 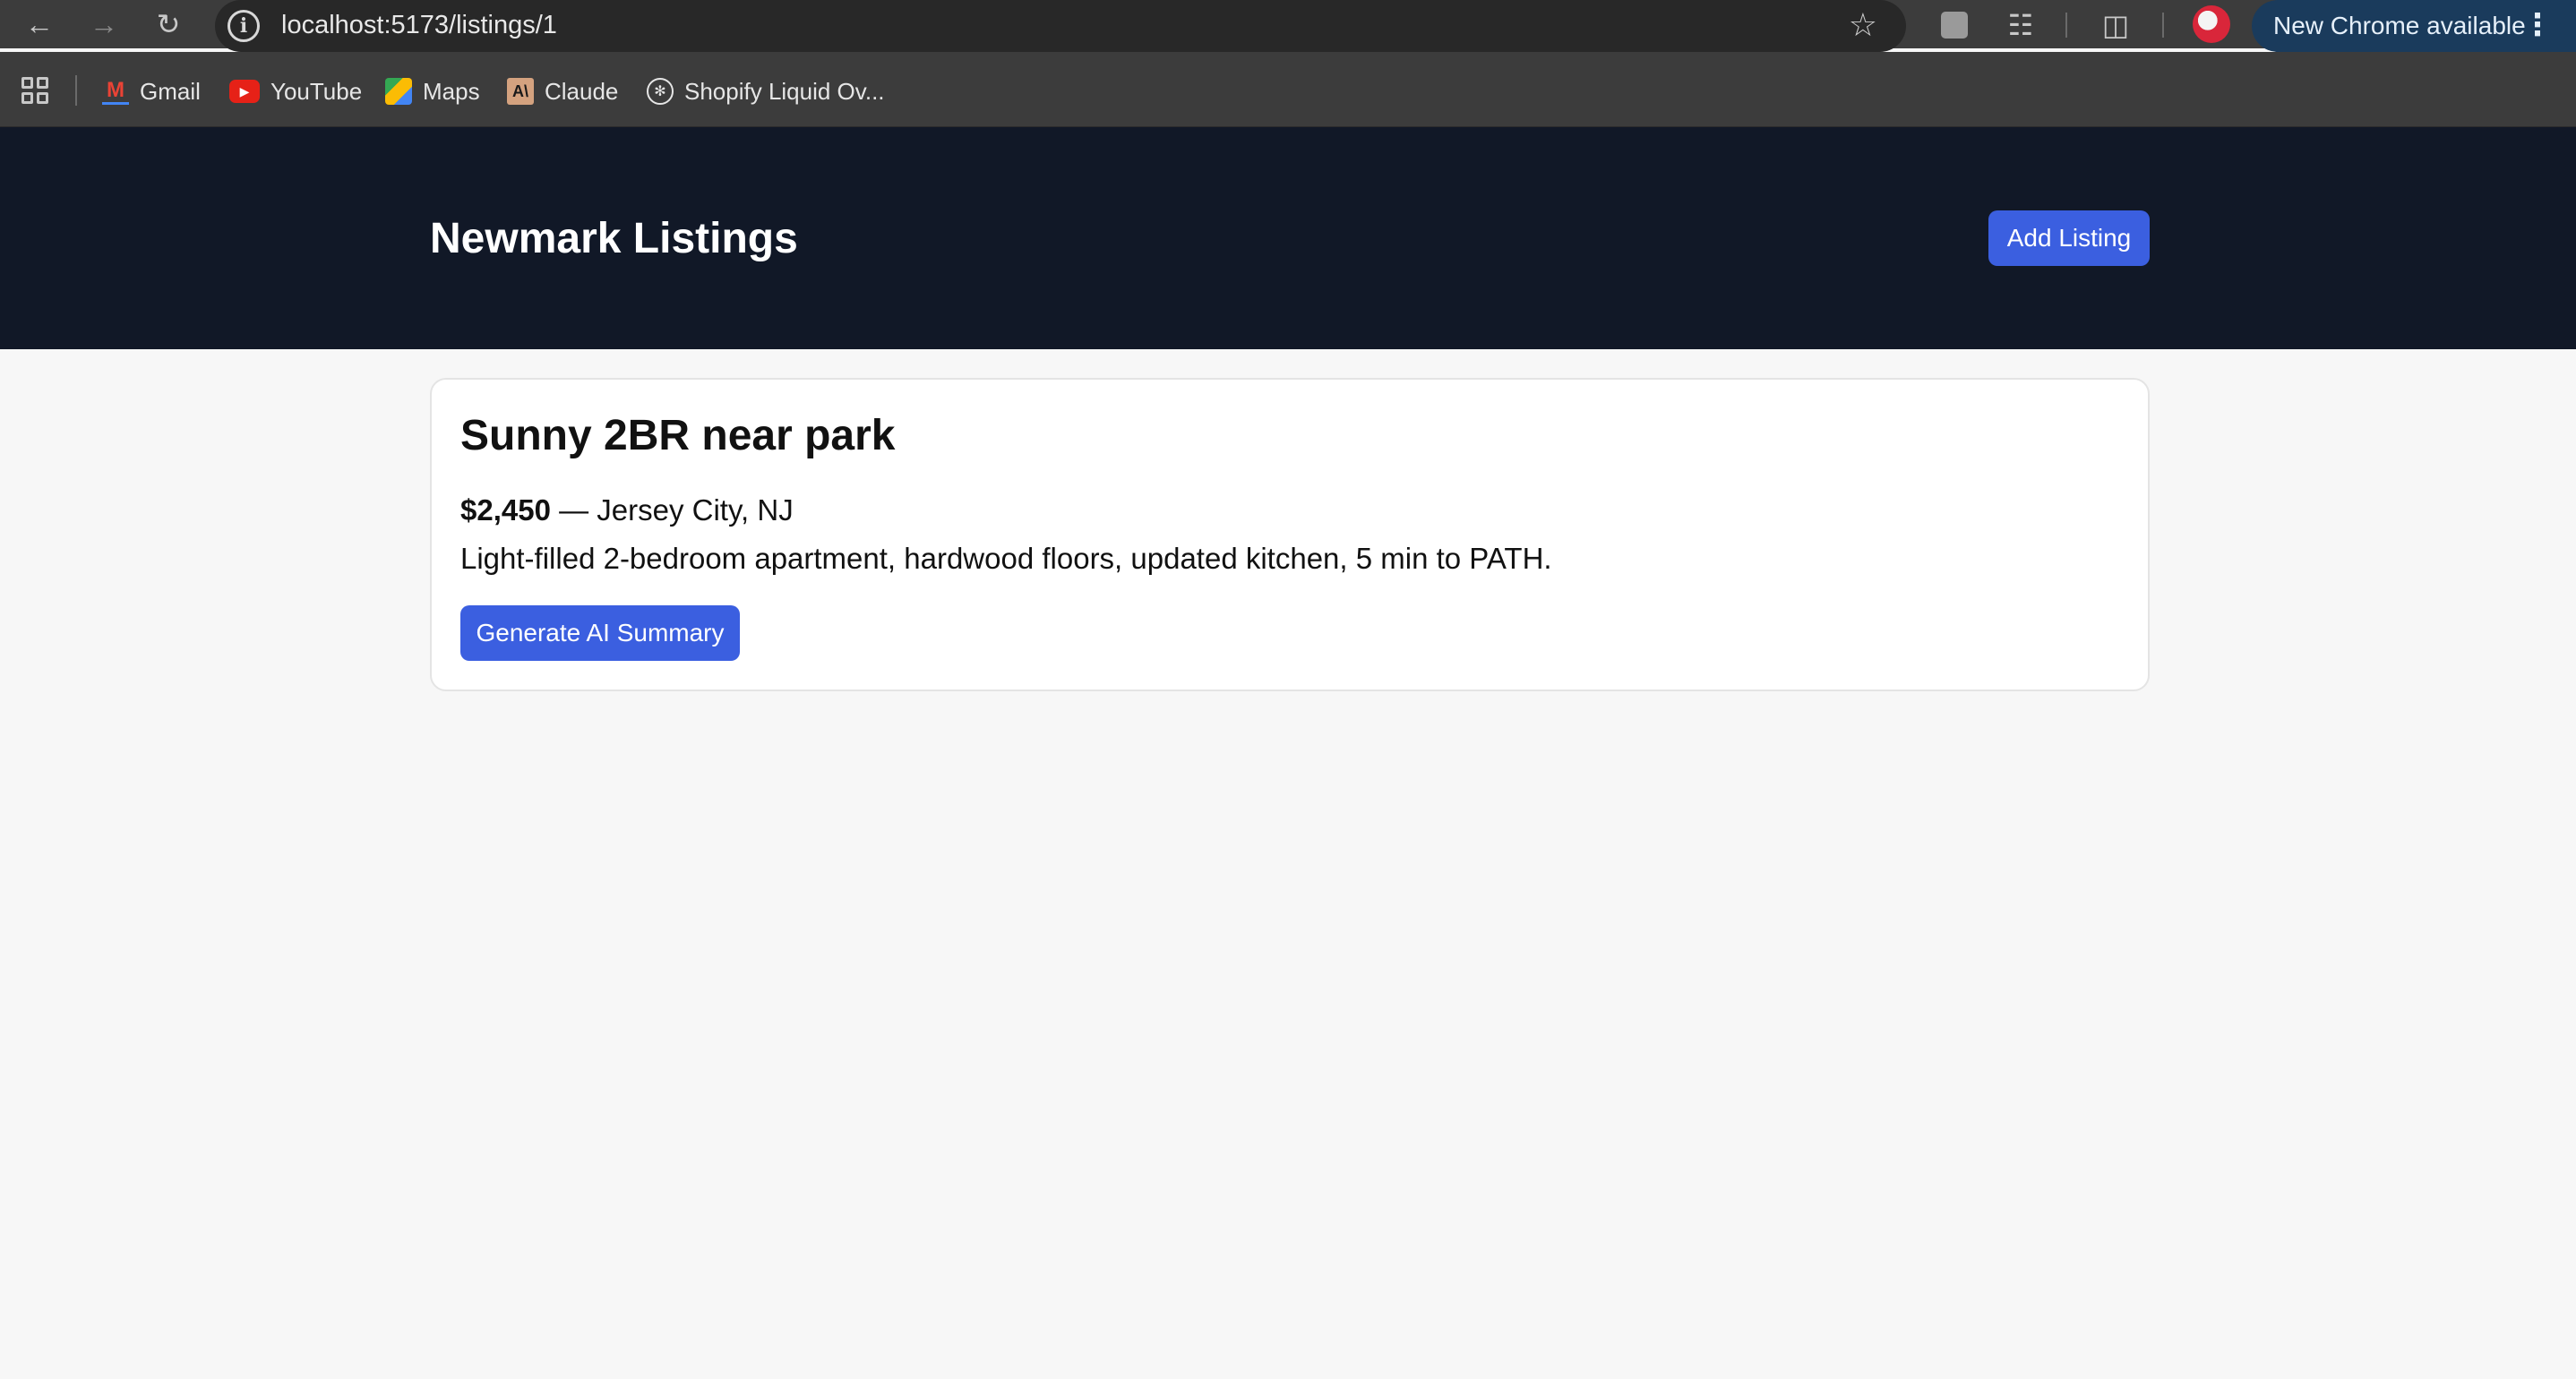 I want to click on back-arrow-icon: ←, so click(x=39, y=24).